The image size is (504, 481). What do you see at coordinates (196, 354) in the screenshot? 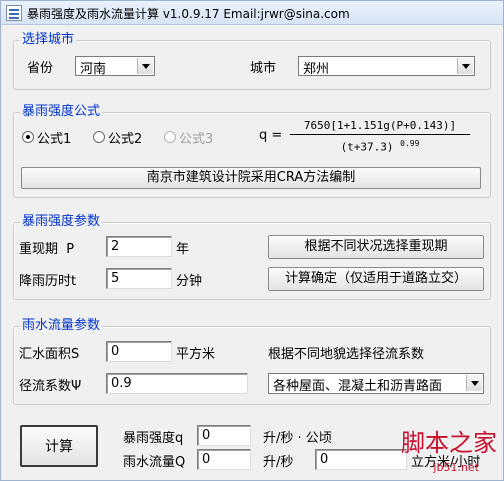
I see `catchment-area-unit: 平方米` at bounding box center [196, 354].